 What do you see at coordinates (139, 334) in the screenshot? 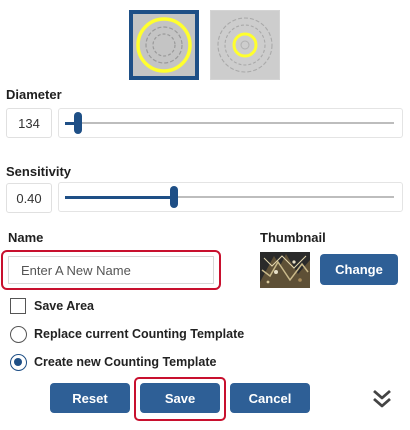
I see `replace-template-label: Replace current Counting Template` at bounding box center [139, 334].